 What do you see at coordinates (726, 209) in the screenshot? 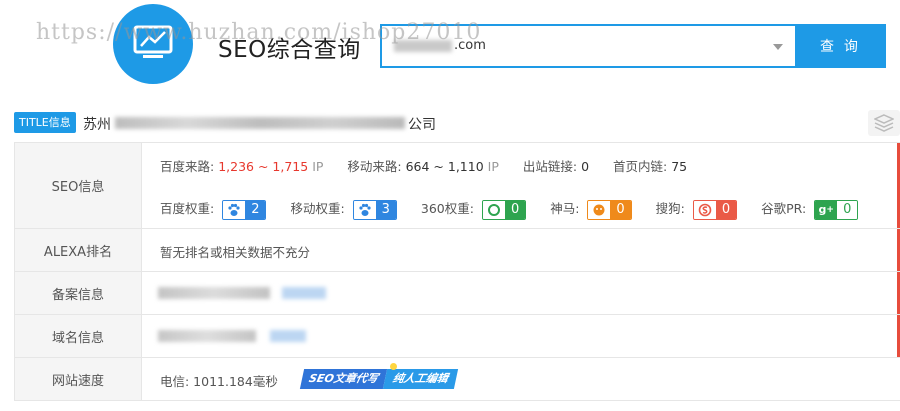
I see `sogou-rank-value: 0` at bounding box center [726, 209].